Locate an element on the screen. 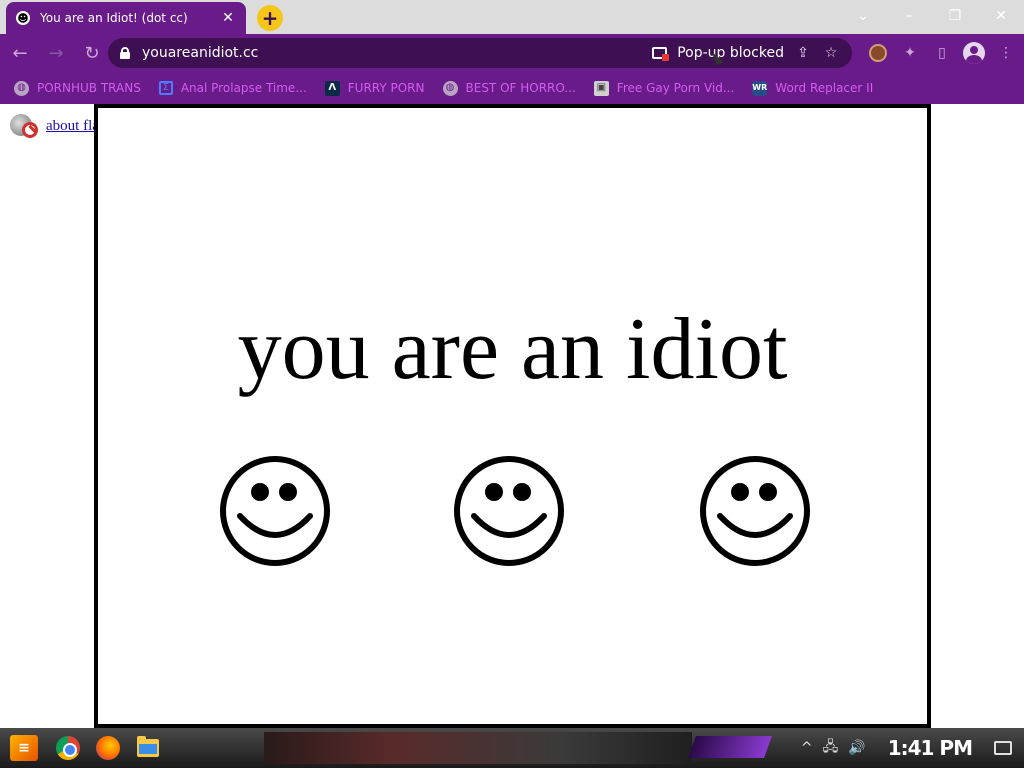 The image size is (1024, 768). forward-button: → is located at coordinates (56, 53).